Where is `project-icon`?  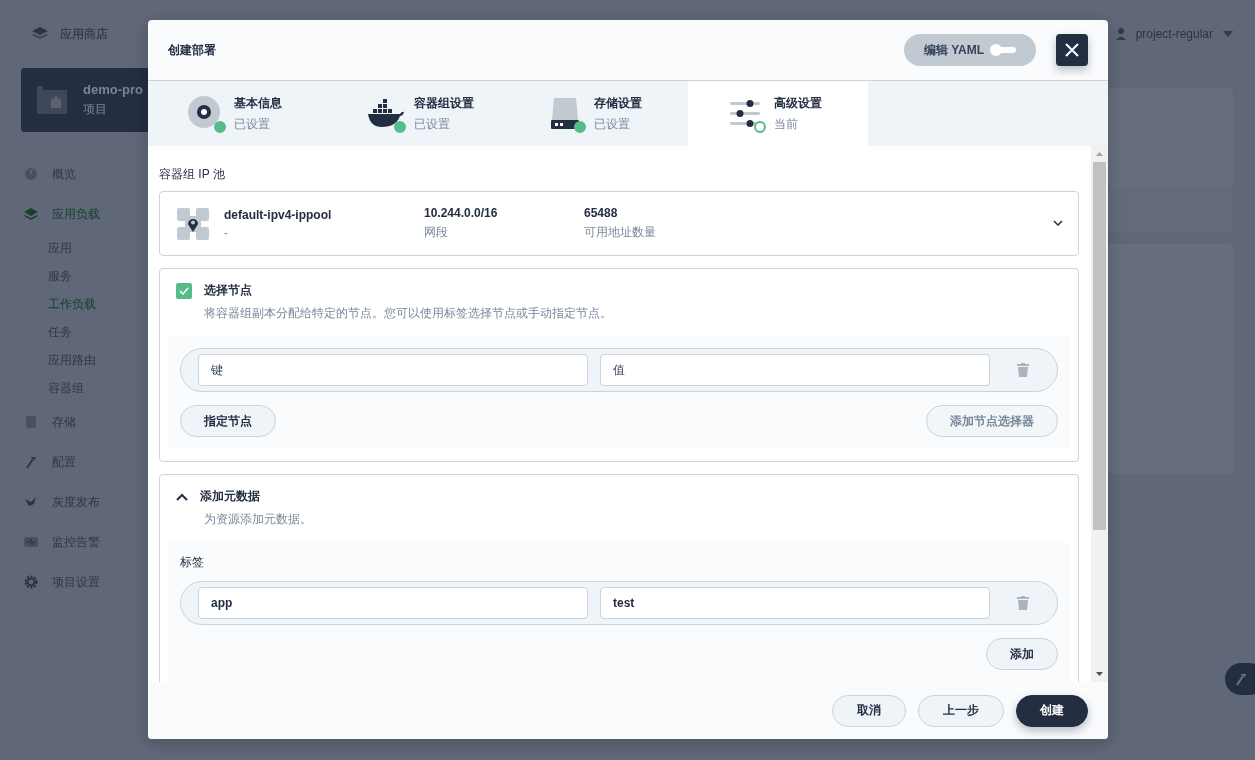
project-icon is located at coordinates (53, 100).